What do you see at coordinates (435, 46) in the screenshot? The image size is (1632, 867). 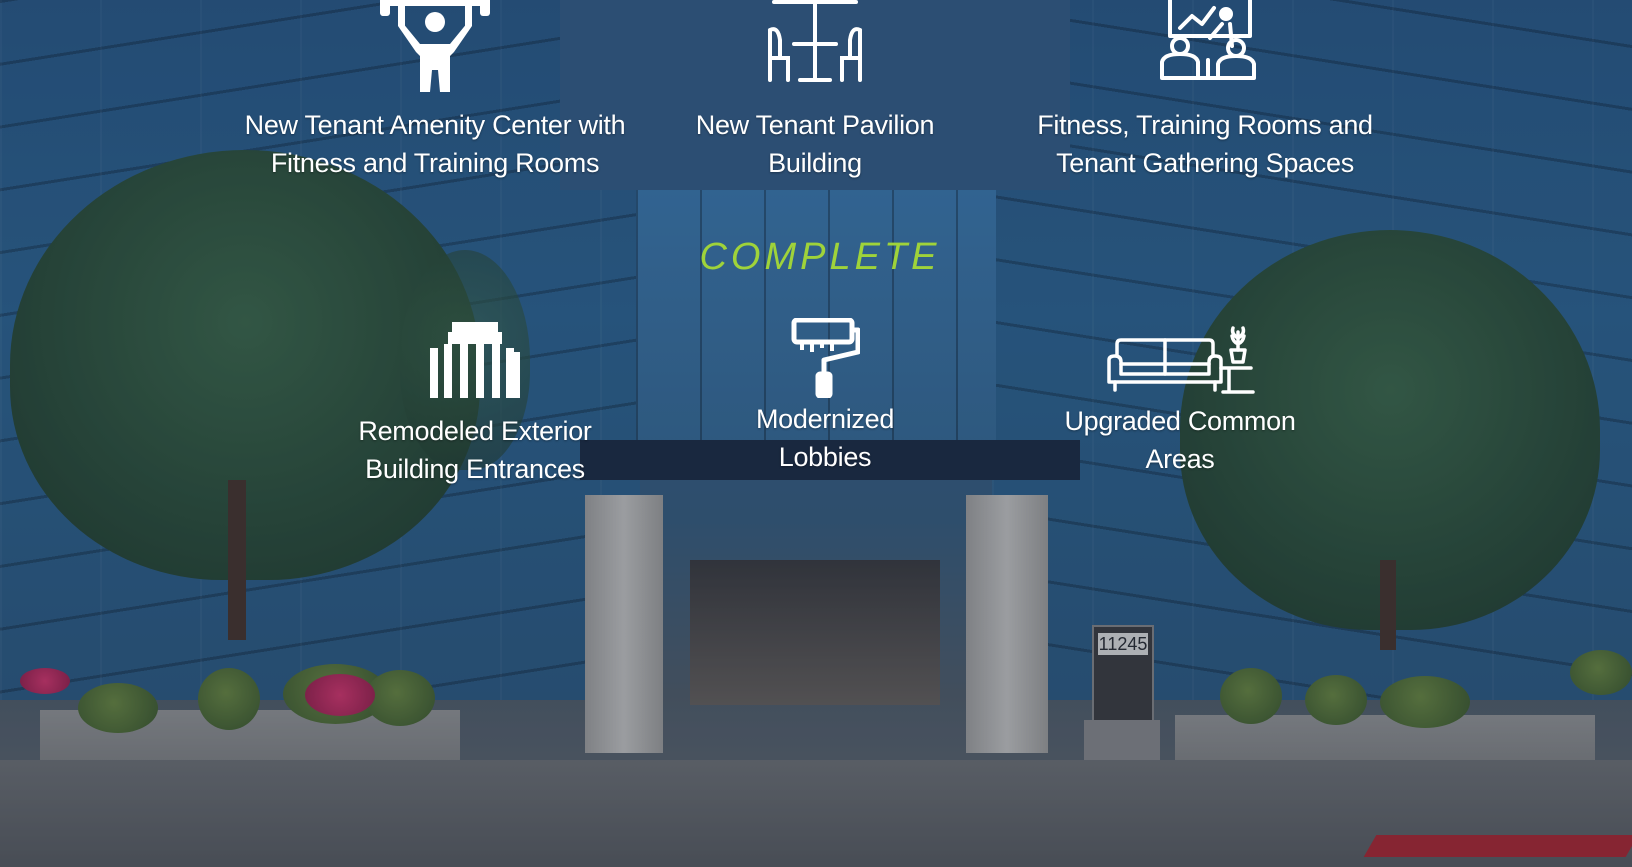 I see `weightlifter-icon` at bounding box center [435, 46].